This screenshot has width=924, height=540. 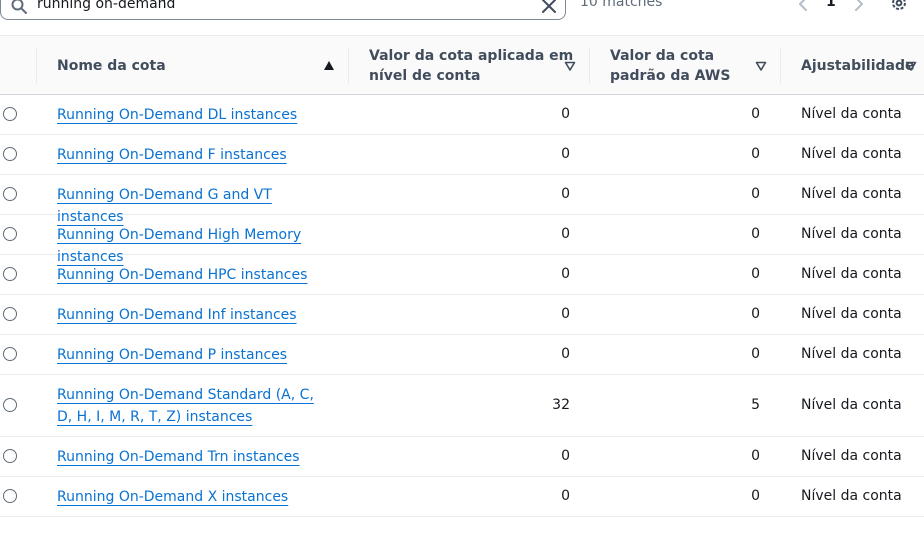 I want to click on column-header-adjustability: Ajustabilidade, so click(x=852, y=65).